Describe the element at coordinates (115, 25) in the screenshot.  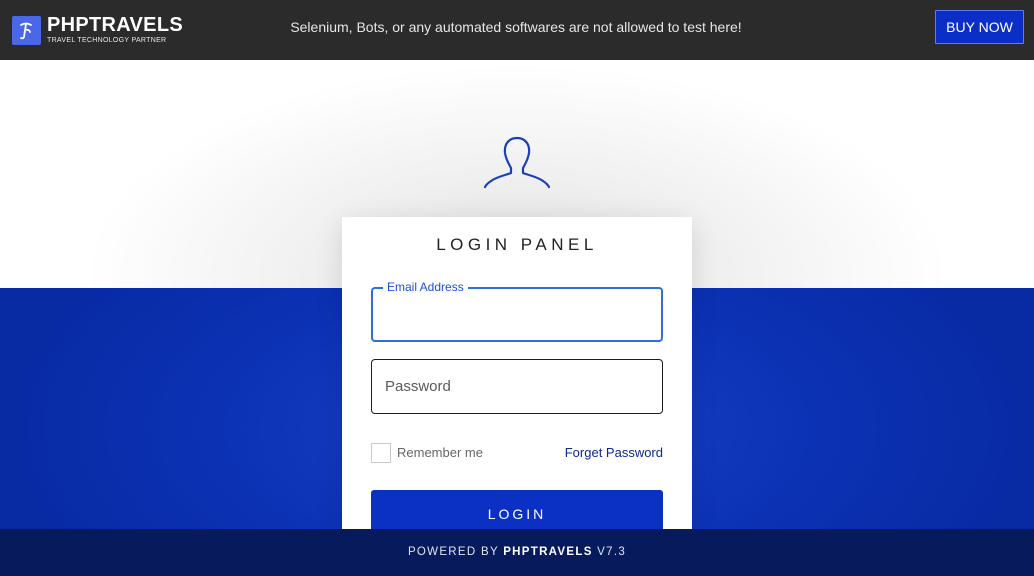
I see `brand-name: PHPTRAVELS` at that location.